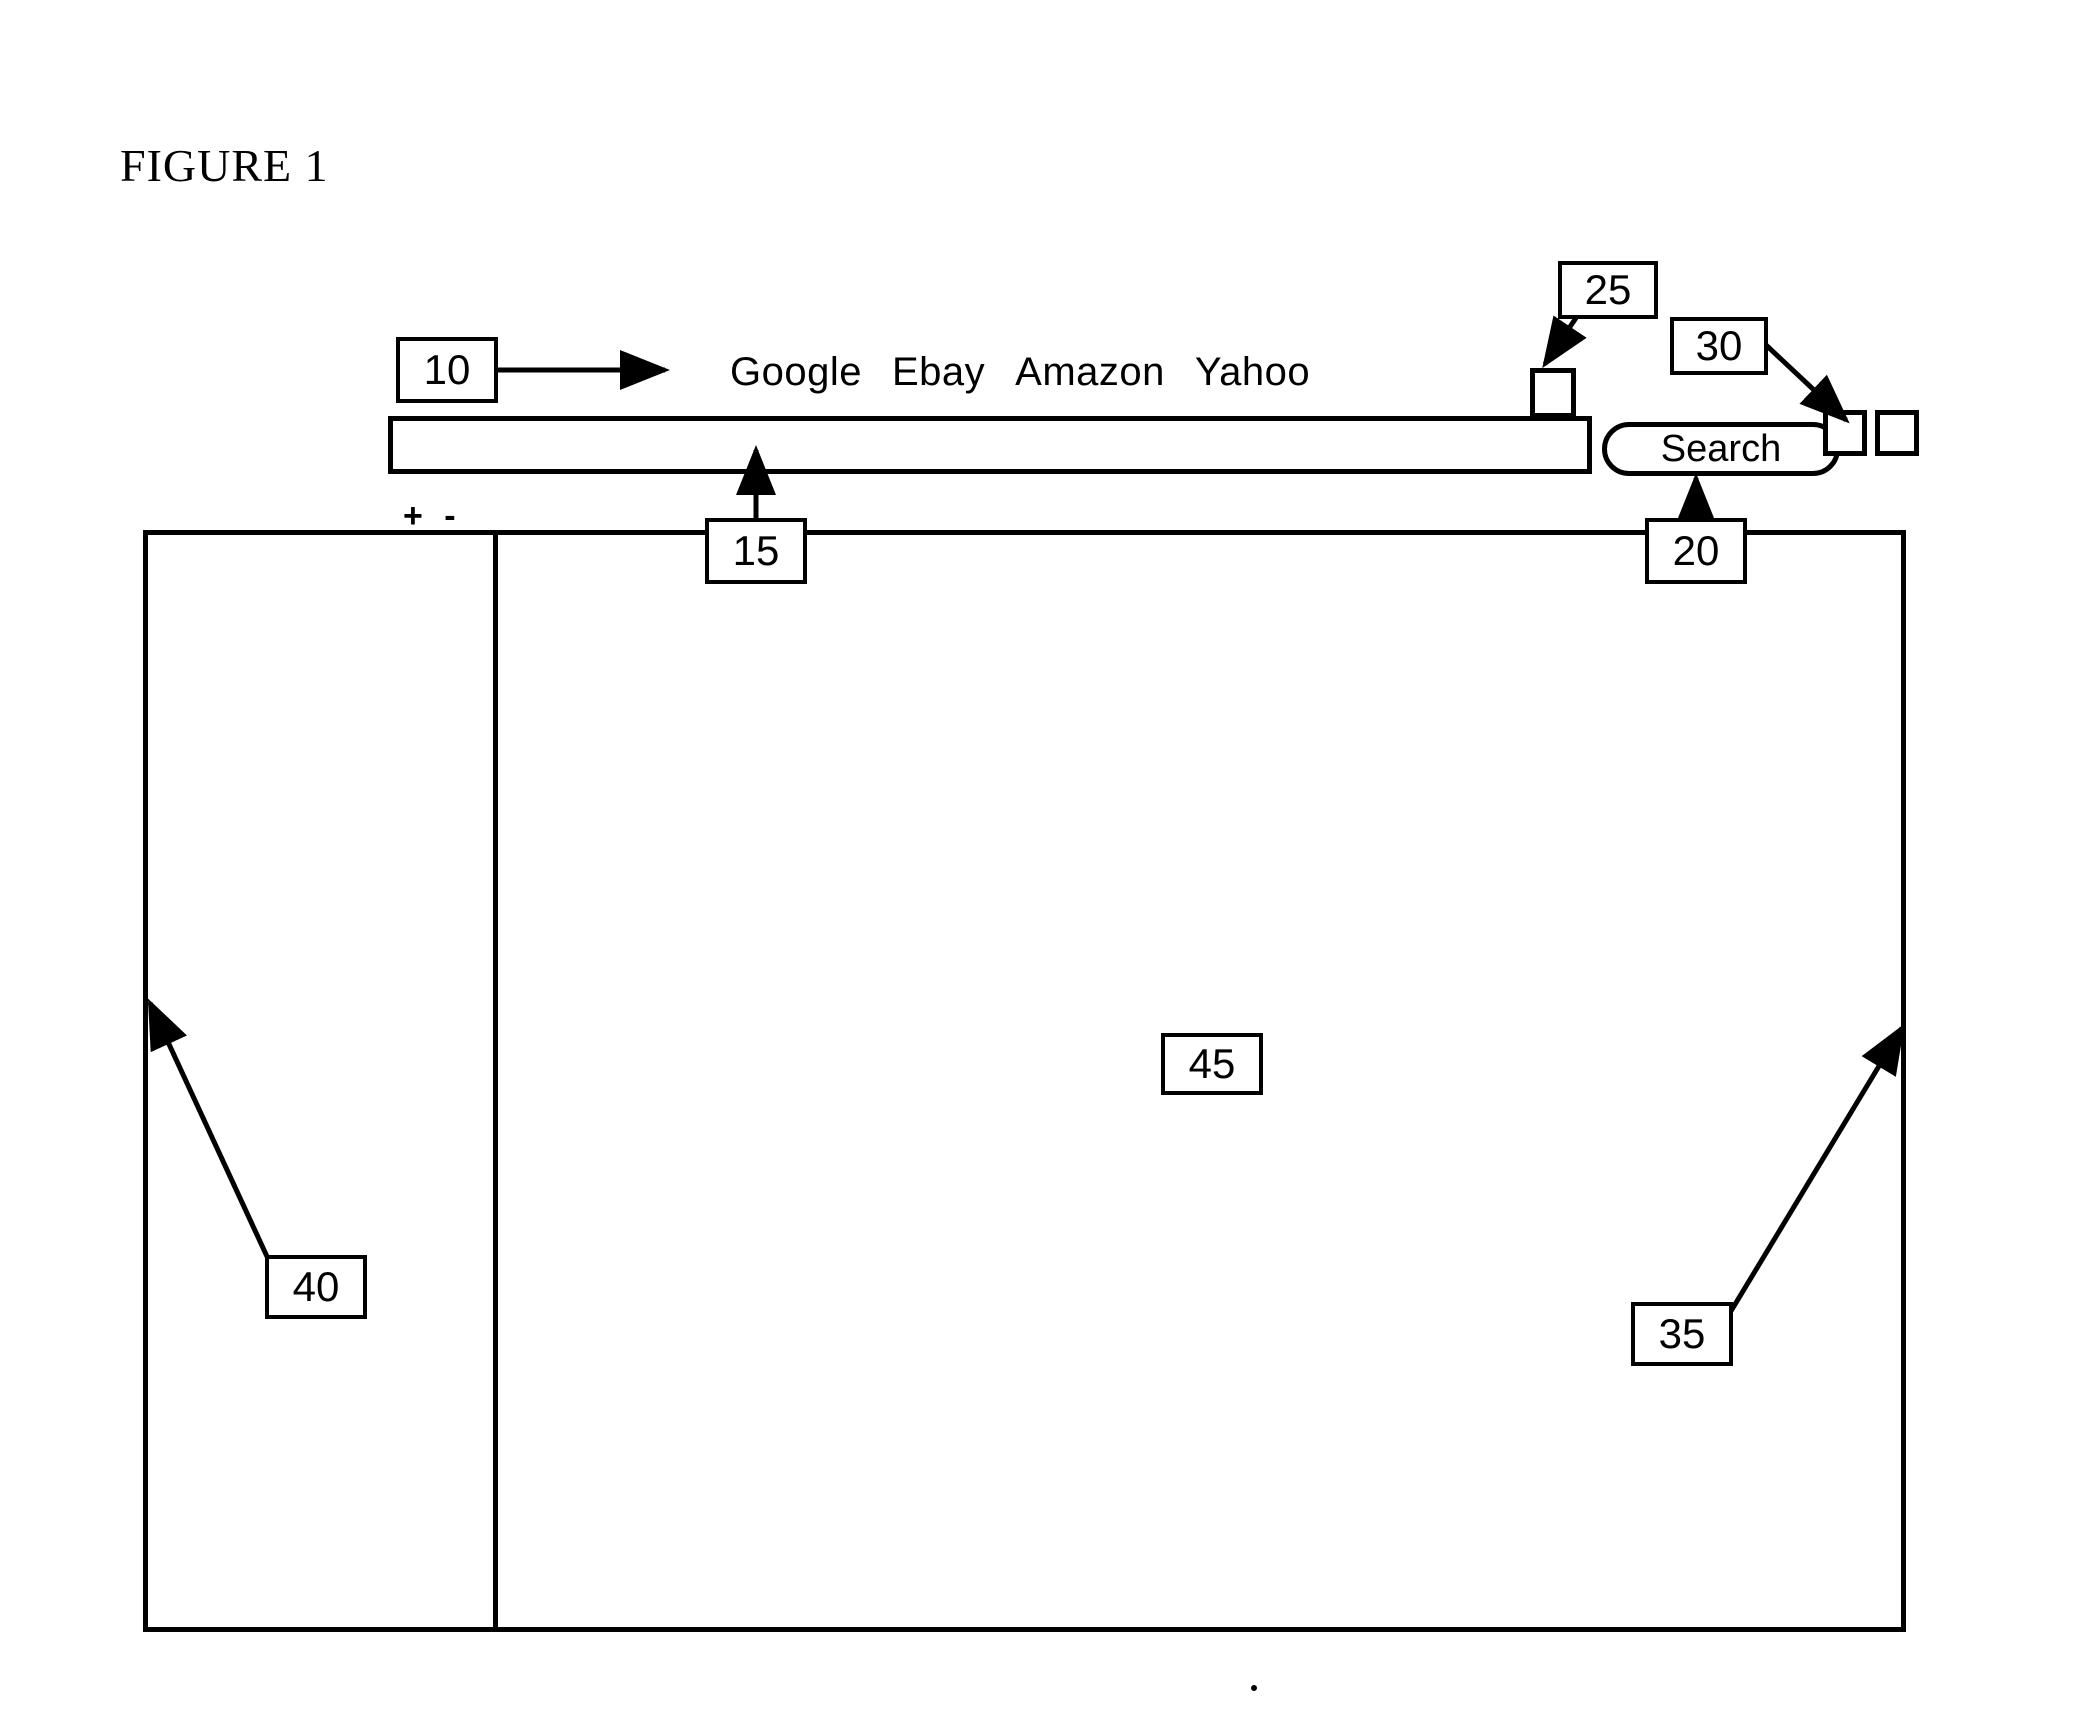 The height and width of the screenshot is (1716, 2082). What do you see at coordinates (1608, 290) in the screenshot?
I see `callout-box-25: 25` at bounding box center [1608, 290].